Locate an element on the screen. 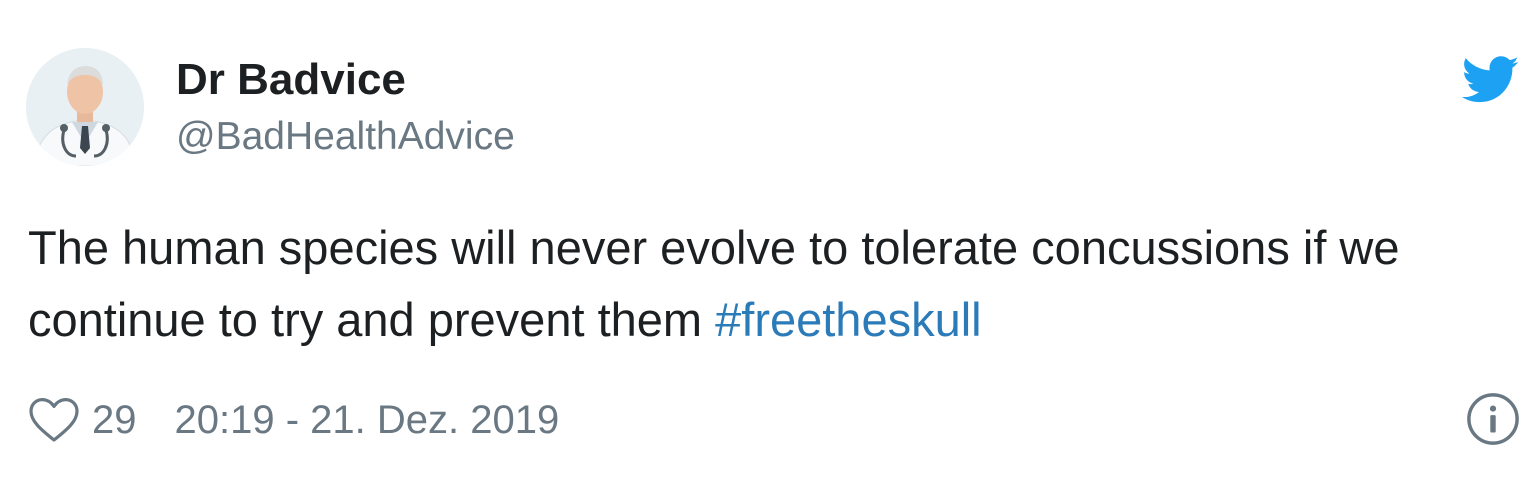  tweet-footer: 29 20:19 - 21. Dez. 2019 is located at coordinates (293, 420).